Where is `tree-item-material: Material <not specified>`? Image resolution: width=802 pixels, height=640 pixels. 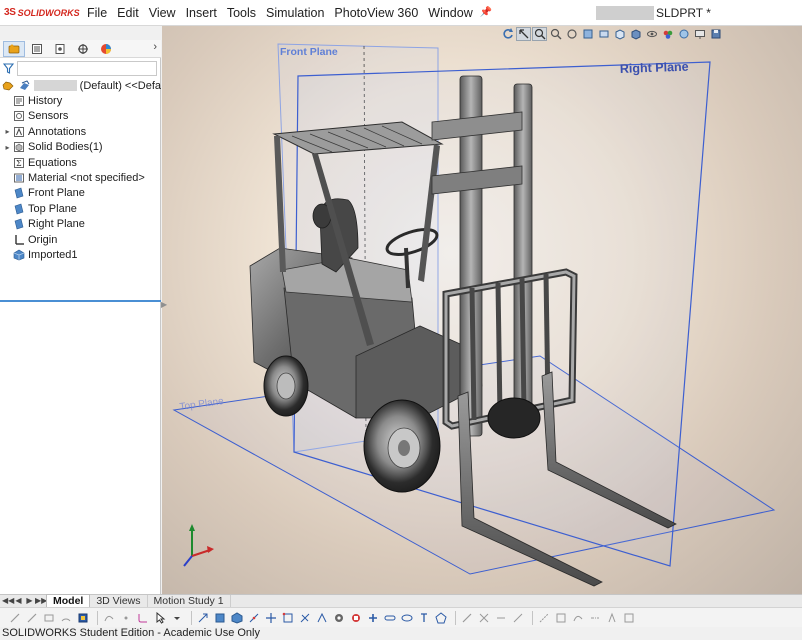 tree-item-material: Material <not specified> is located at coordinates (80, 177).